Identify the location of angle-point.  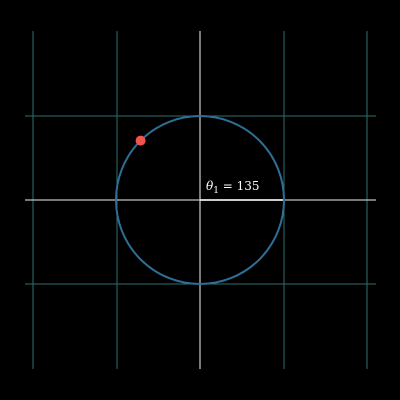
(140, 140).